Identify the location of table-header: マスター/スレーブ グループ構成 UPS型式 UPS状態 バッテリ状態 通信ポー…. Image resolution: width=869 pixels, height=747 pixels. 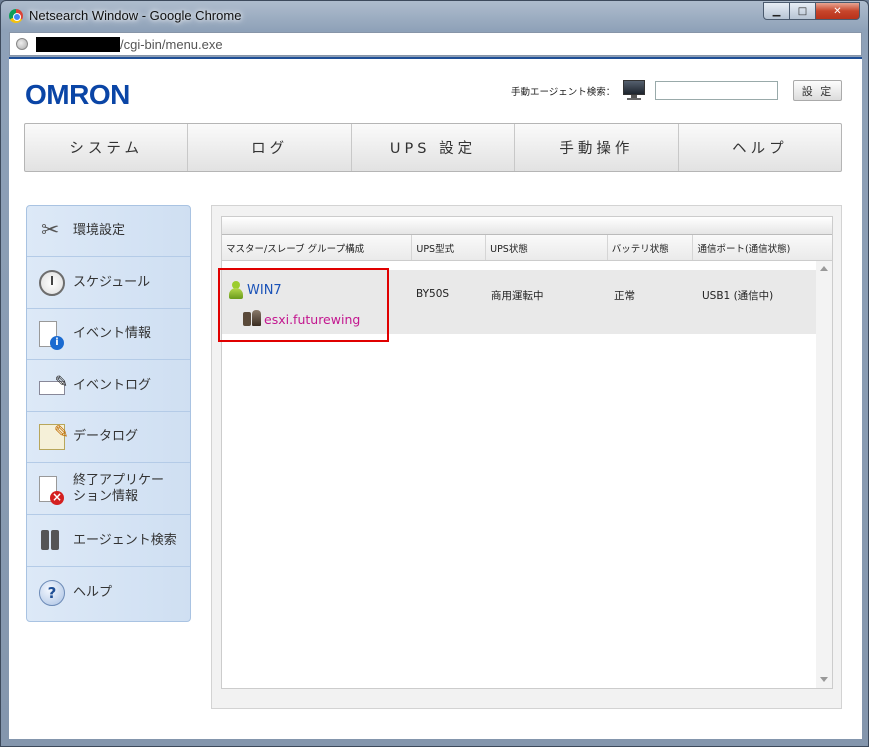
(527, 248).